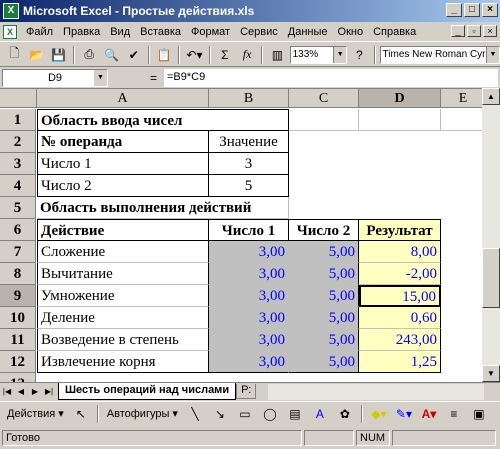 The image size is (500, 449). Describe the element at coordinates (134, 55) in the screenshot. I see `spelling-icon: ✔` at that location.